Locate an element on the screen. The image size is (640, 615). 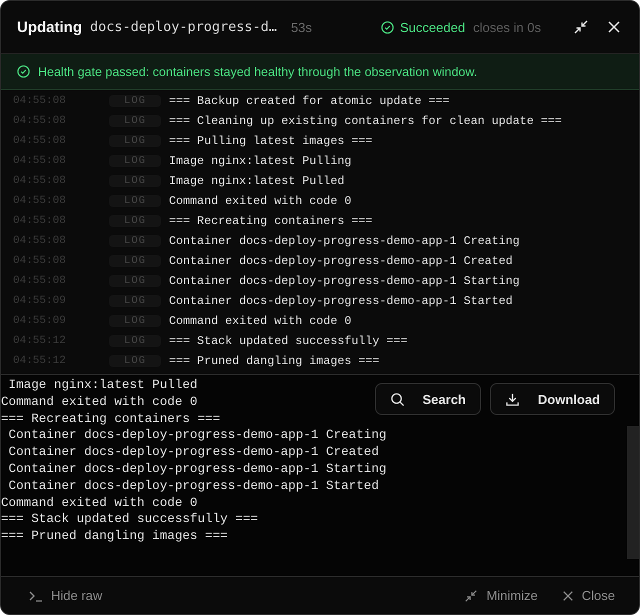
log-message: Container docs-deploy-progress-demo-app-1 Starting is located at coordinates (344, 281).